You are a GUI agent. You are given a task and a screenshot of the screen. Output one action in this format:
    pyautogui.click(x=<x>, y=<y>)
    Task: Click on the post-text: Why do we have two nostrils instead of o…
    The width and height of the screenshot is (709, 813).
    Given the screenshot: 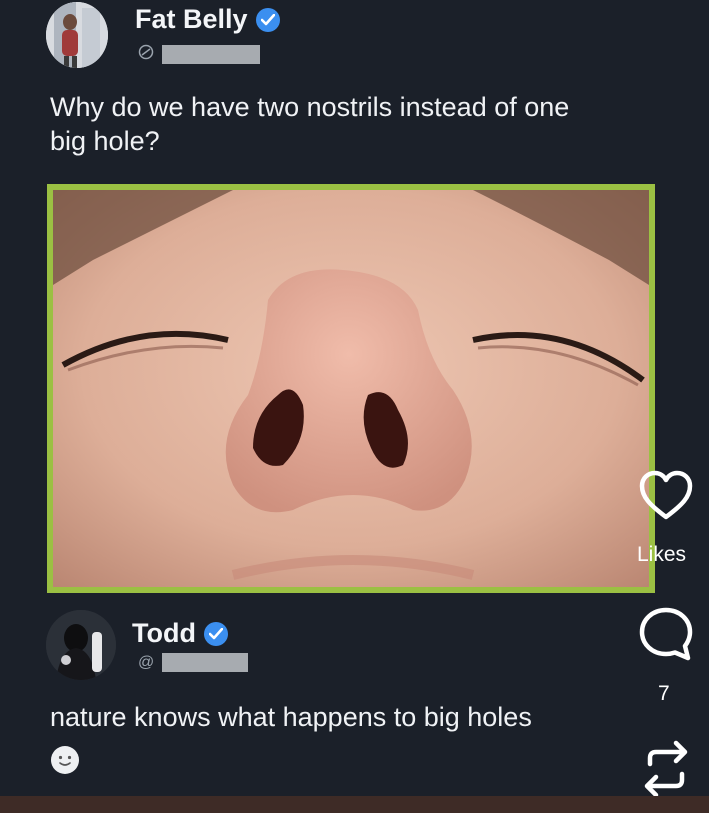 What is the action you would take?
    pyautogui.click(x=310, y=124)
    